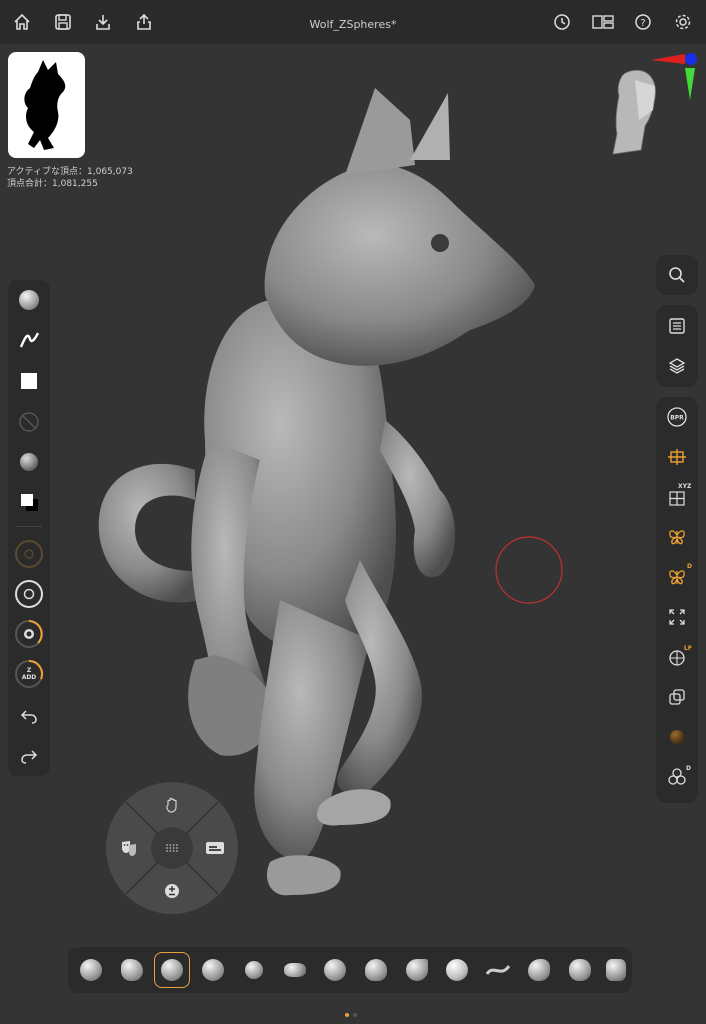 Image resolution: width=706 pixels, height=1024 pixels. I want to click on right-search-panel, so click(677, 275).